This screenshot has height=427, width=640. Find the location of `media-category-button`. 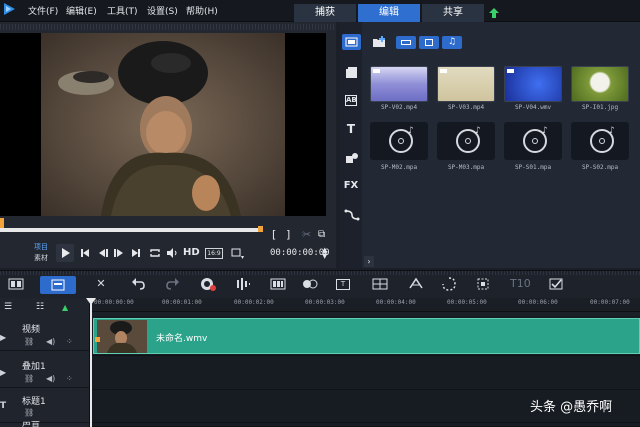

media-category-button is located at coordinates (351, 42).